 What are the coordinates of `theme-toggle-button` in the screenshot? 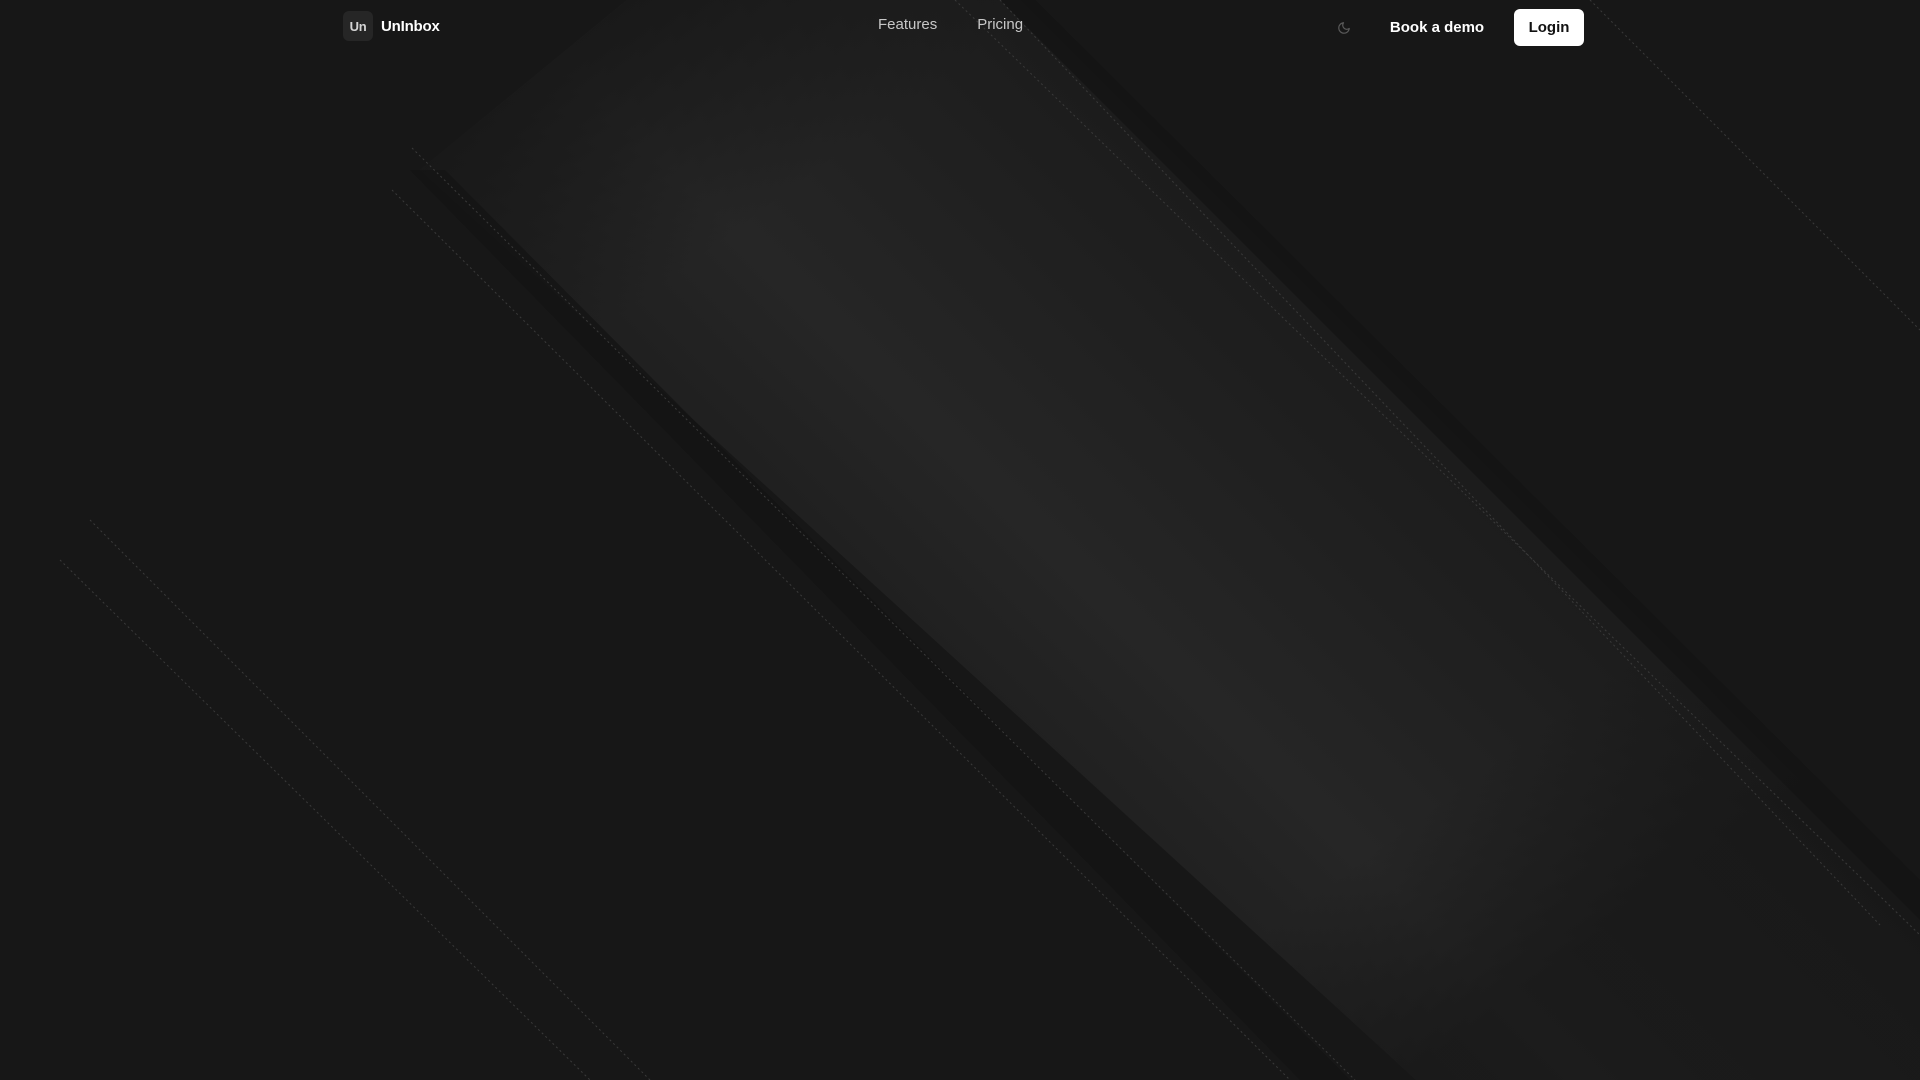 It's located at (1344, 28).